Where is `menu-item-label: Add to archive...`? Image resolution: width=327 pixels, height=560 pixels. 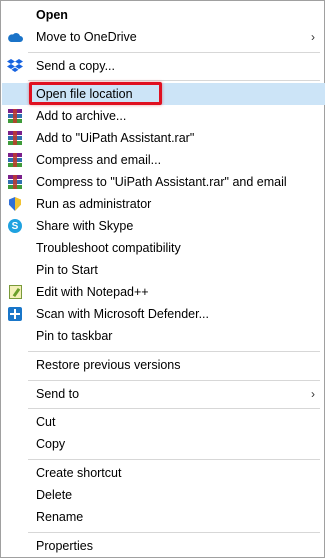 menu-item-label: Add to archive... is located at coordinates (81, 116).